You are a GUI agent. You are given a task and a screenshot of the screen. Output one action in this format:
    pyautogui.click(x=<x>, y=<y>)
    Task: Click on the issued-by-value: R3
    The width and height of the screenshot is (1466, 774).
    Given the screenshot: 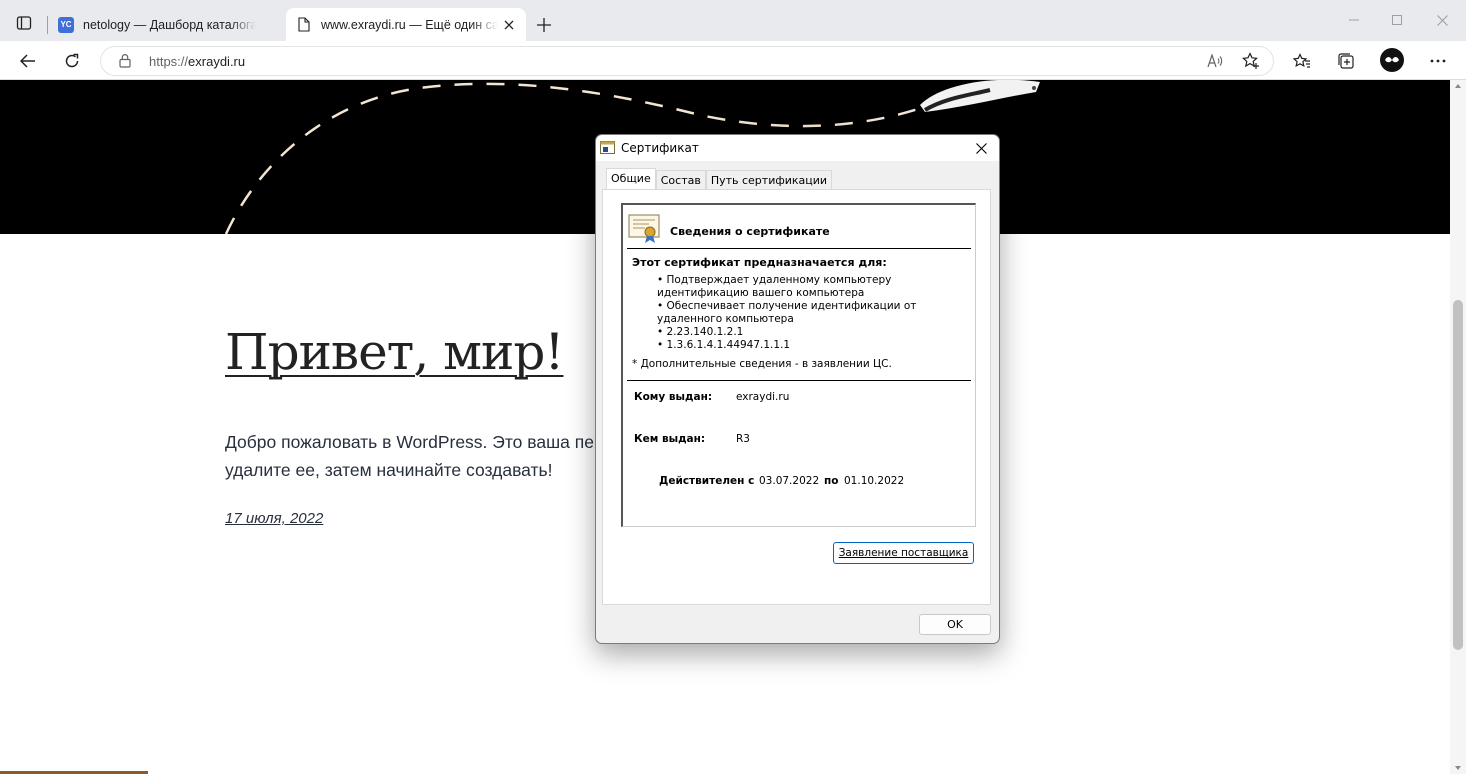 What is the action you would take?
    pyautogui.click(x=743, y=439)
    